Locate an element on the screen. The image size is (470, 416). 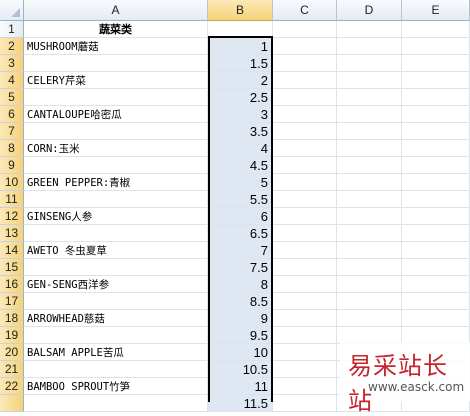
cell-b: 3 is located at coordinates (240, 114).